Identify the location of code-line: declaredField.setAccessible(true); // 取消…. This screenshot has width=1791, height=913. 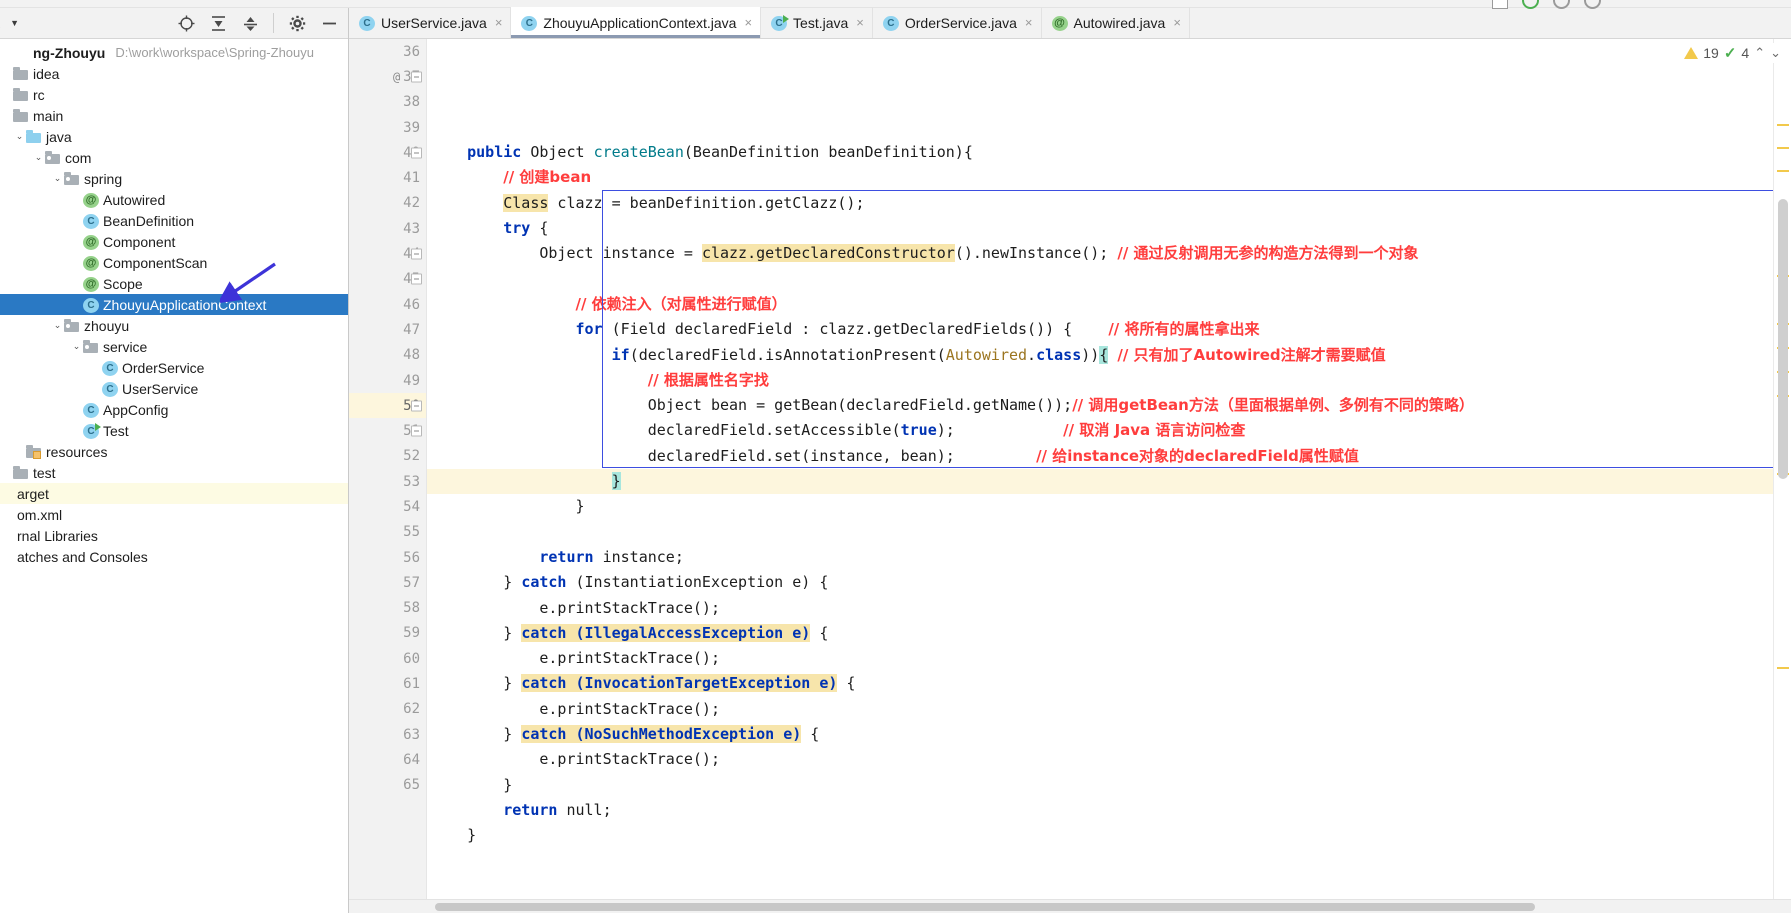
(1100, 430).